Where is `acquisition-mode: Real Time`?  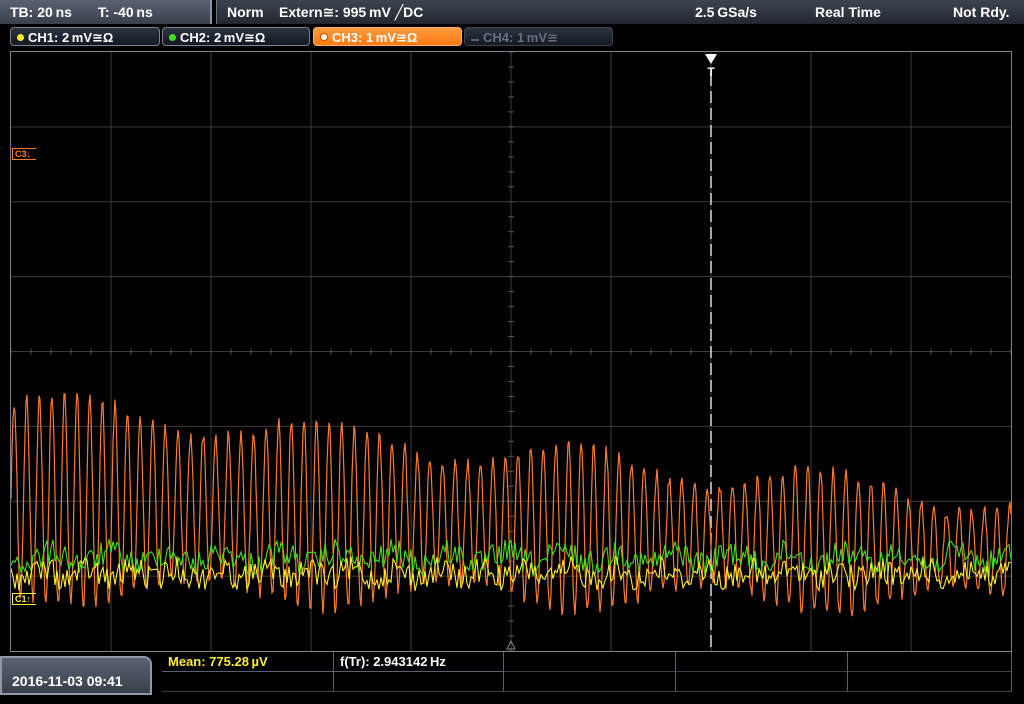 acquisition-mode: Real Time is located at coordinates (848, 12).